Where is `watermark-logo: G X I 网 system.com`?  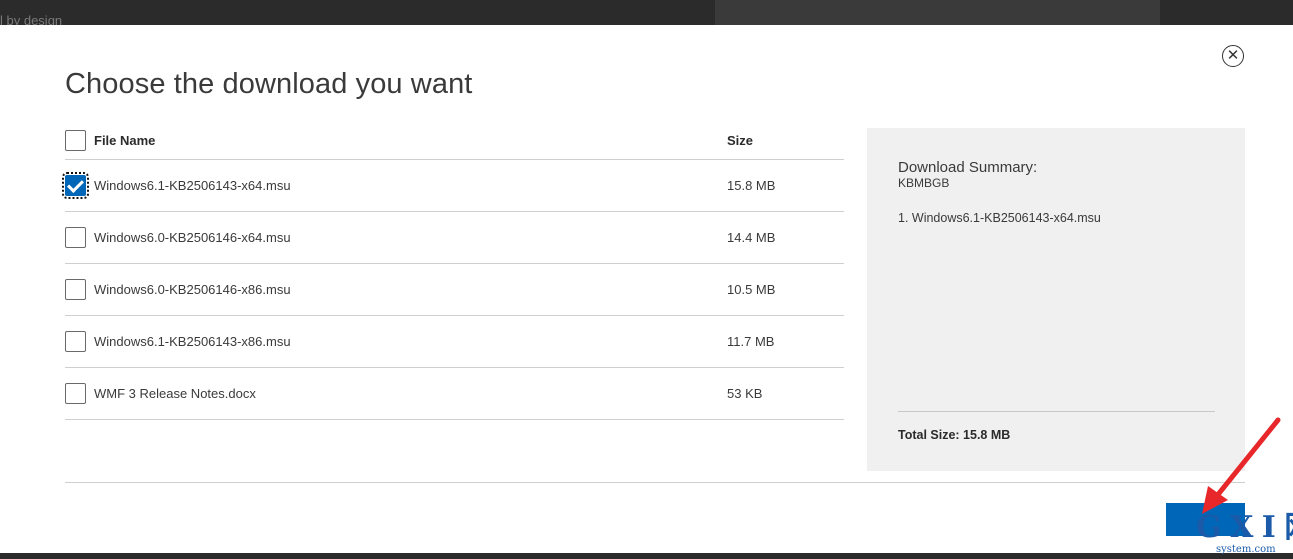 watermark-logo: G X I 网 system.com is located at coordinates (1244, 536).